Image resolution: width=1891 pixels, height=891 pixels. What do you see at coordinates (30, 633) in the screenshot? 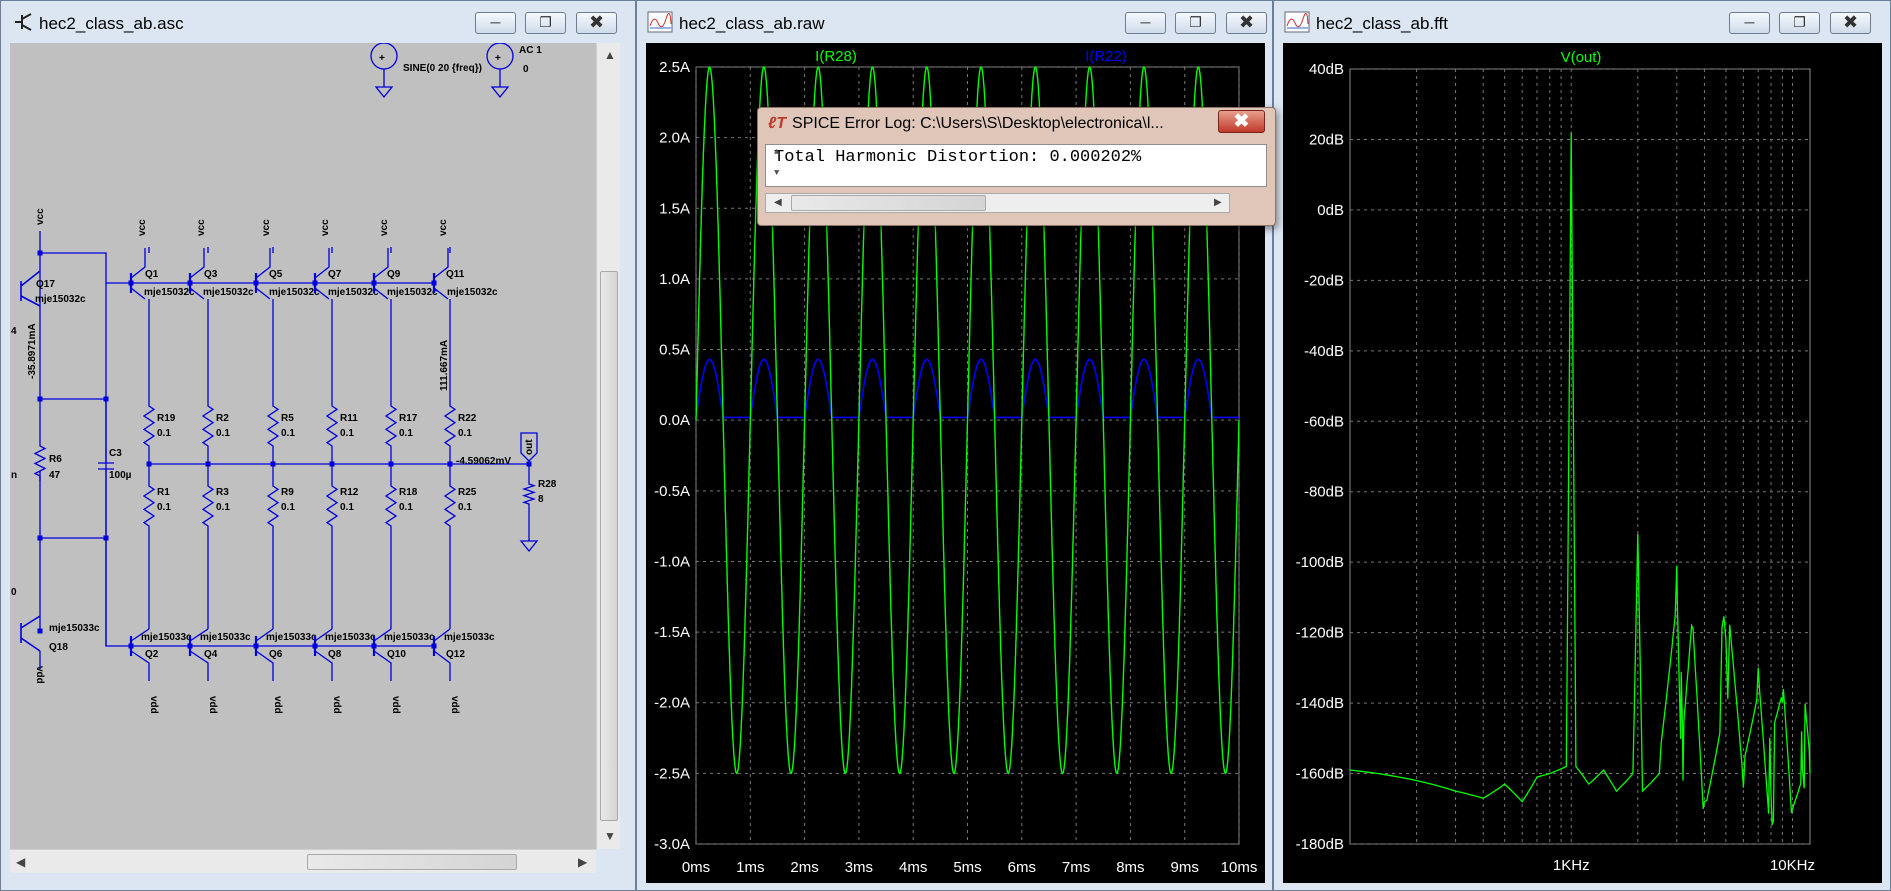
I see `q18-transistor-symbol` at bounding box center [30, 633].